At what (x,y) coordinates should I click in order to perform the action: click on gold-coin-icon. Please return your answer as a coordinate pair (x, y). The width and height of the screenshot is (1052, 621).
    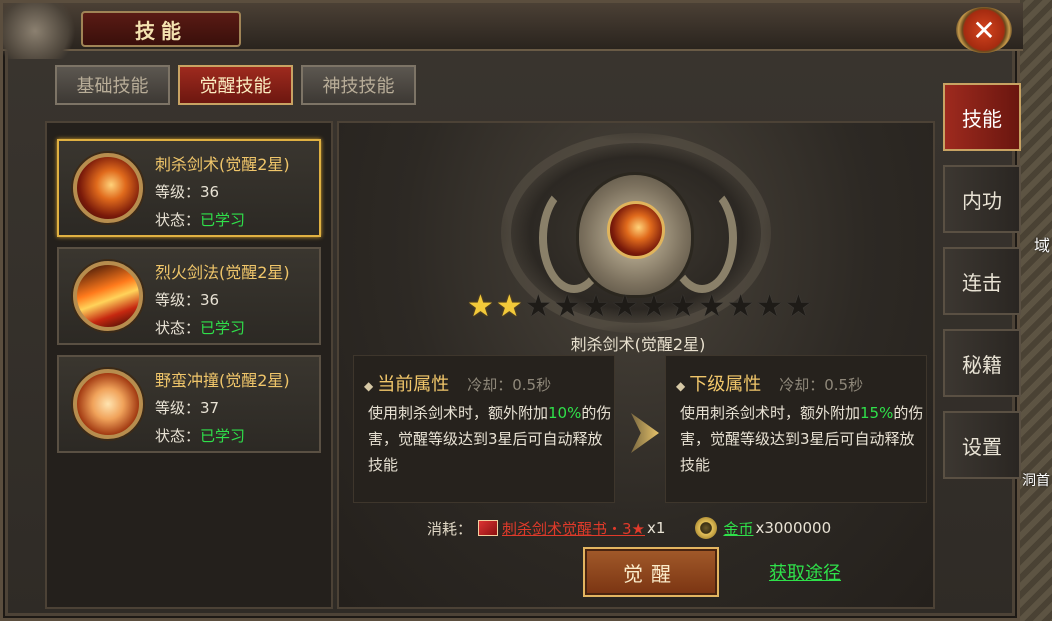
    Looking at the image, I should click on (706, 528).